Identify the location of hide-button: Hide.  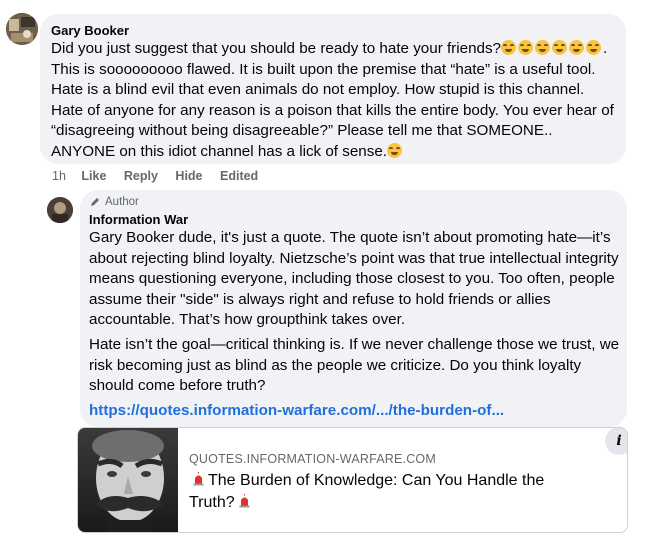
(188, 176).